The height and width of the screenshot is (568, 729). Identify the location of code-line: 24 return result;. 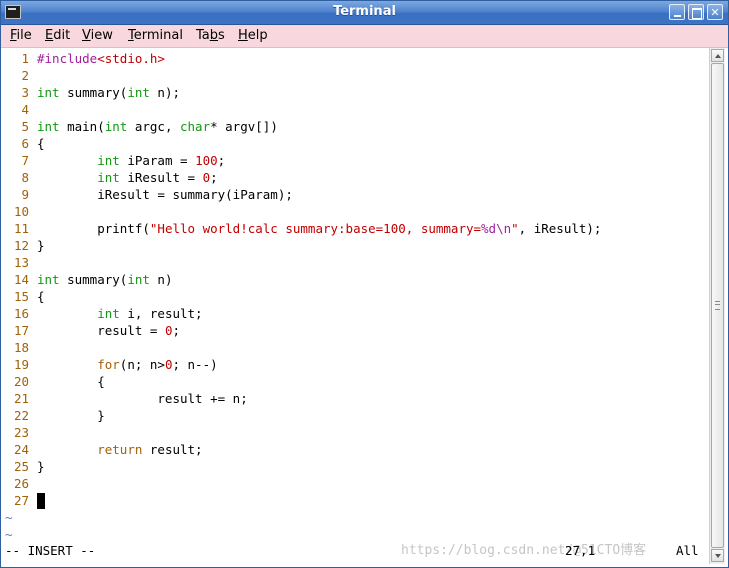
(103, 449).